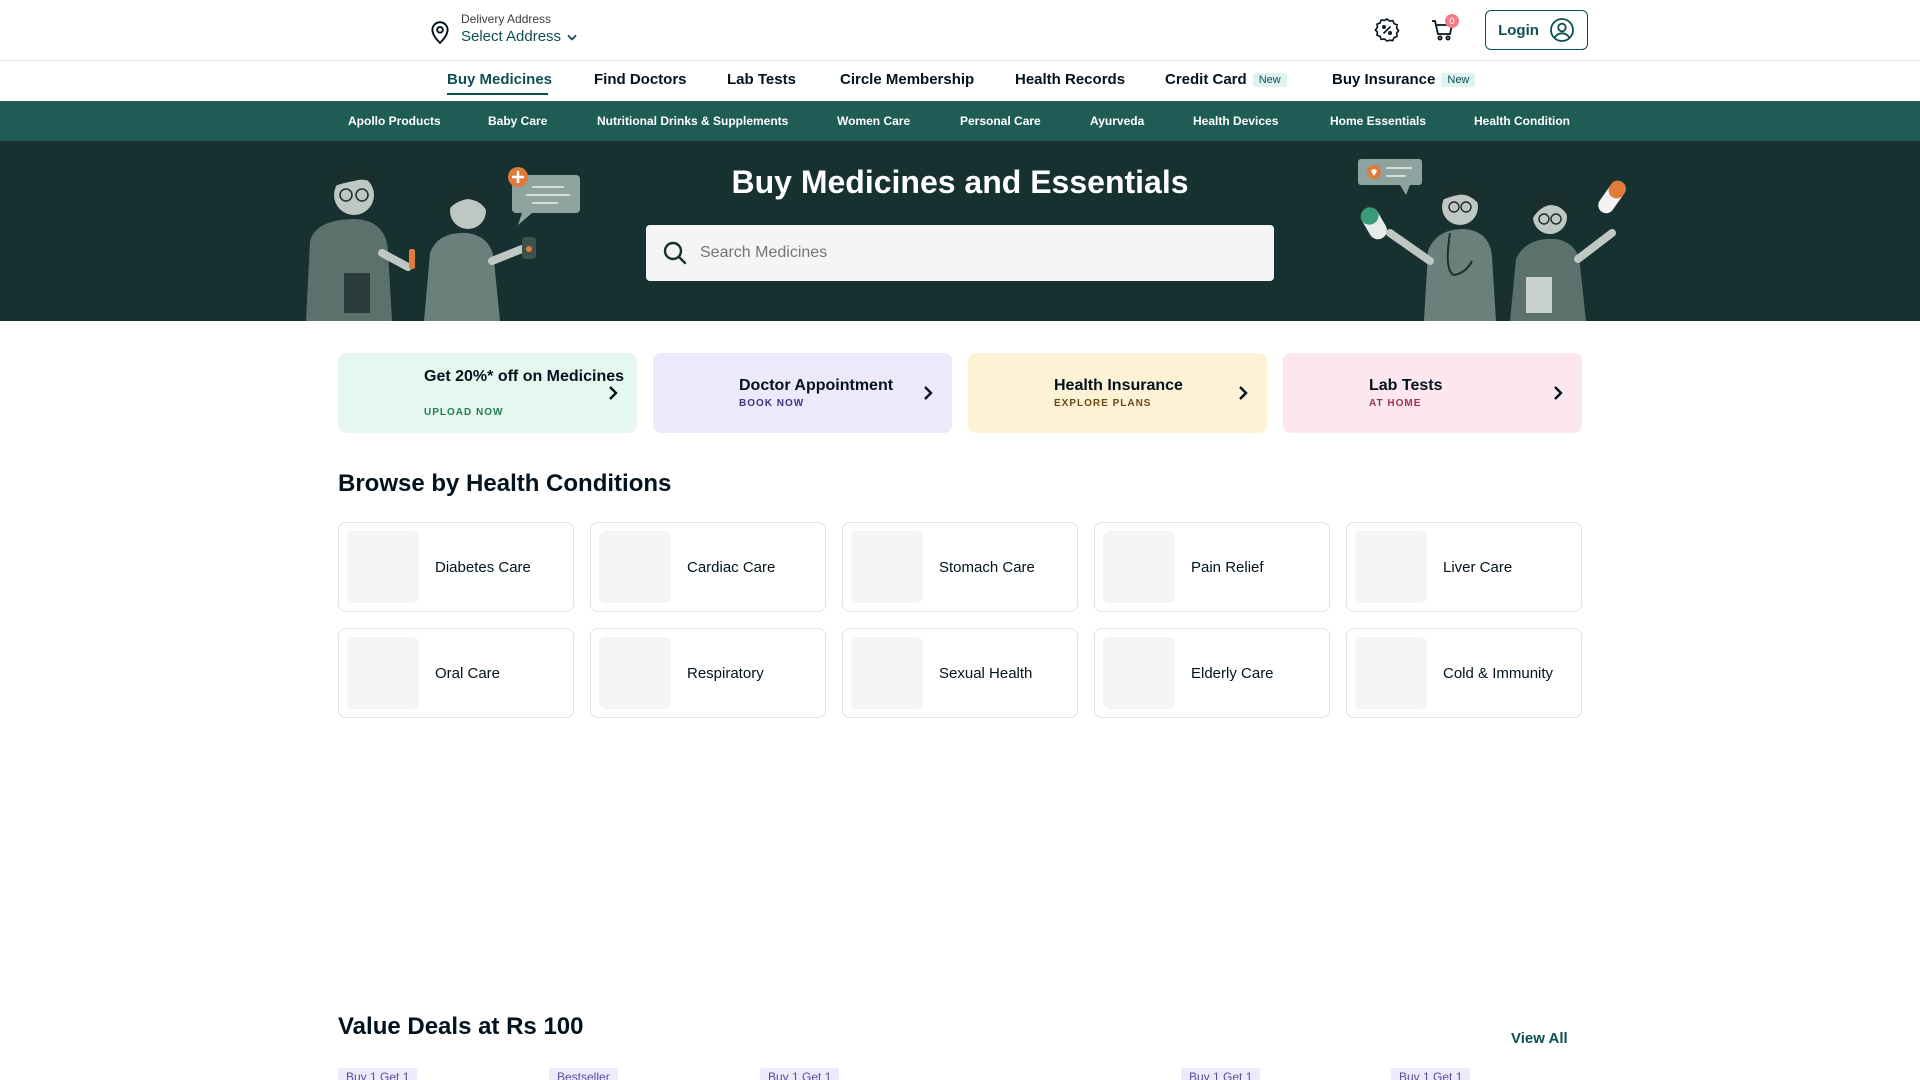 The width and height of the screenshot is (1920, 1080). I want to click on condition-card: Cardiac Care, so click(708, 567).